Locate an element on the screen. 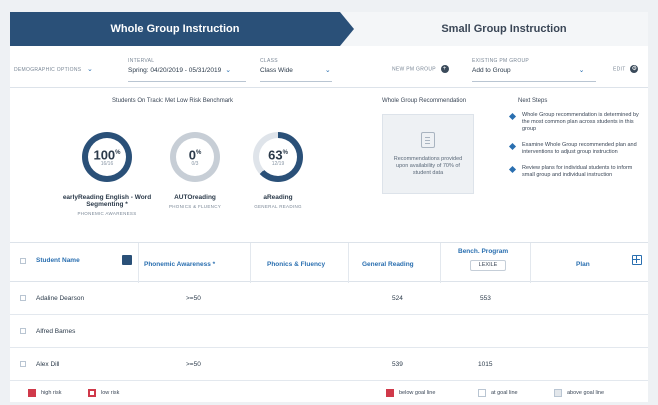 This screenshot has height=405, width=658. column-settings-icon is located at coordinates (637, 260).